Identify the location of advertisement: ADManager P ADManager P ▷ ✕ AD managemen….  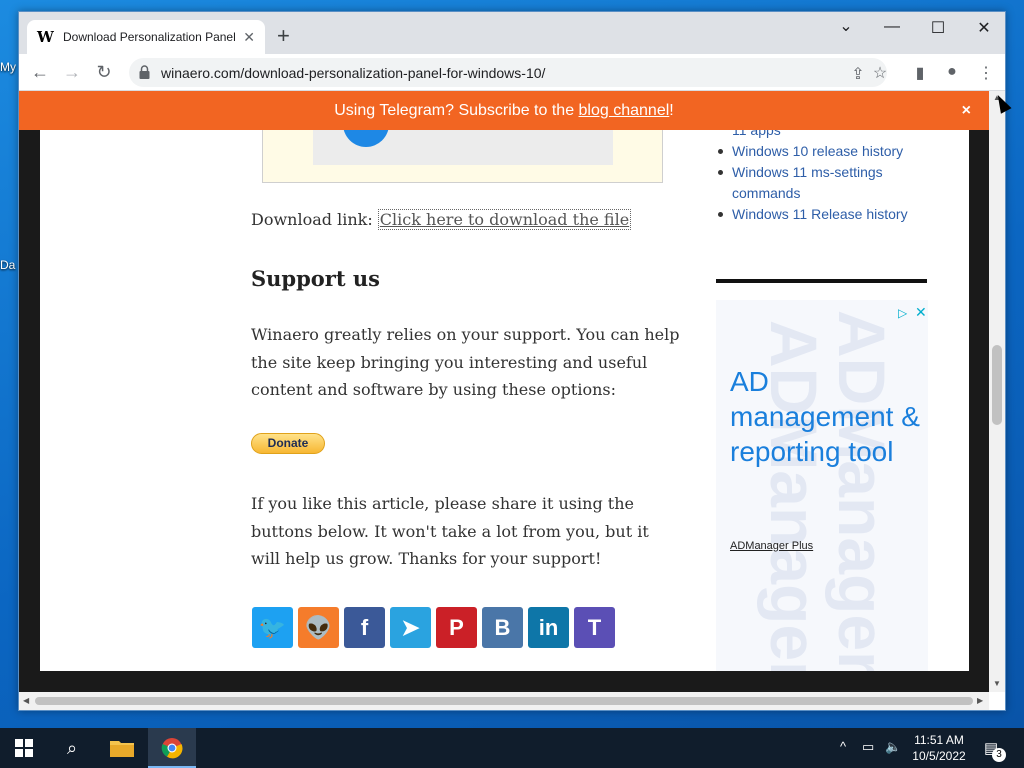
(822, 485).